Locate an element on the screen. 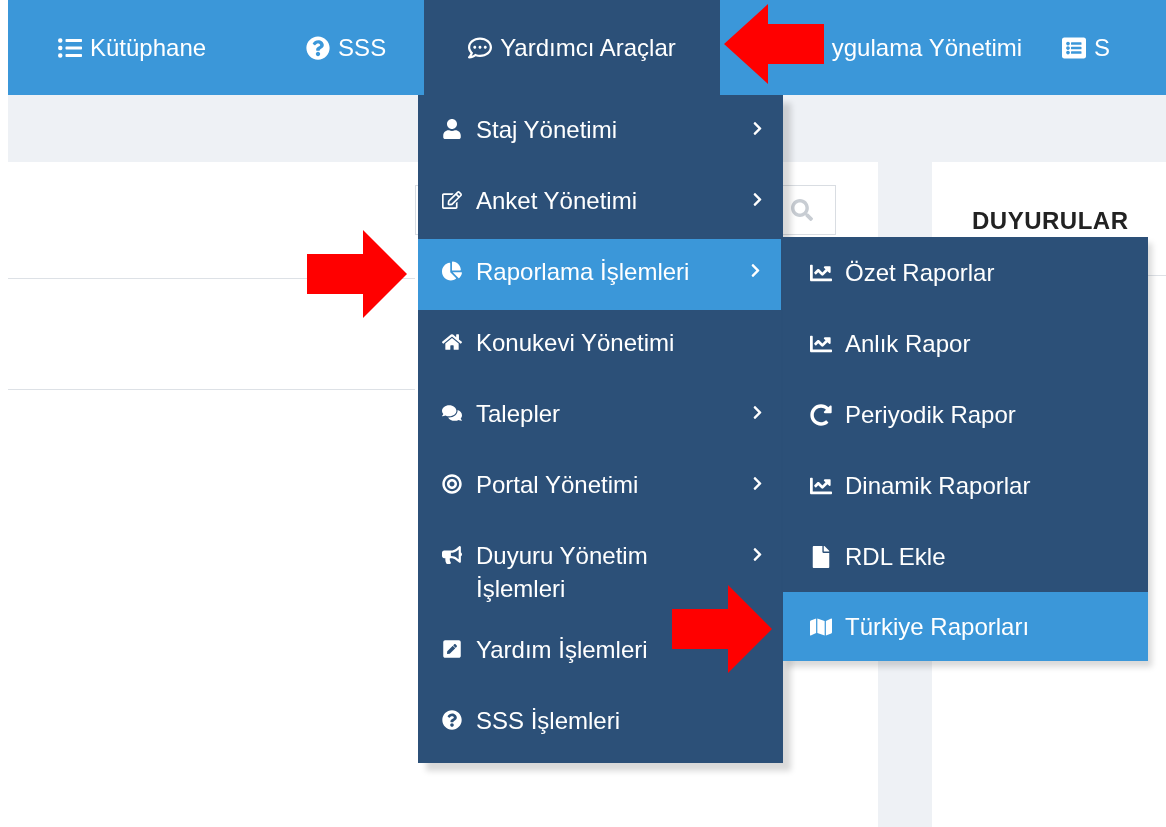  nav-tab: Yardımcı Araçlar is located at coordinates (572, 47).